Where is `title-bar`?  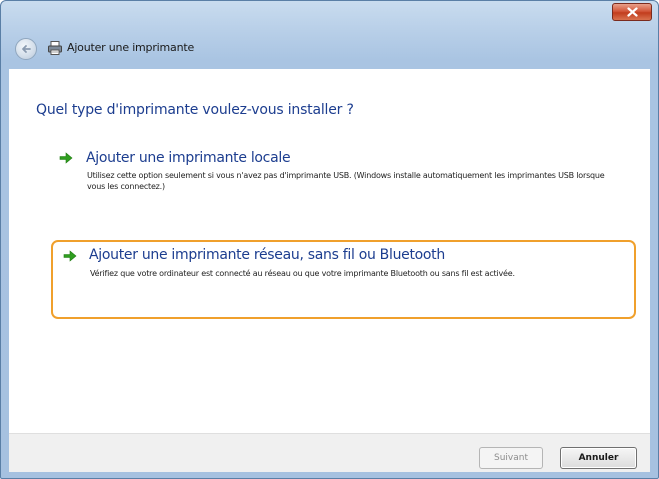
title-bar is located at coordinates (329, 16).